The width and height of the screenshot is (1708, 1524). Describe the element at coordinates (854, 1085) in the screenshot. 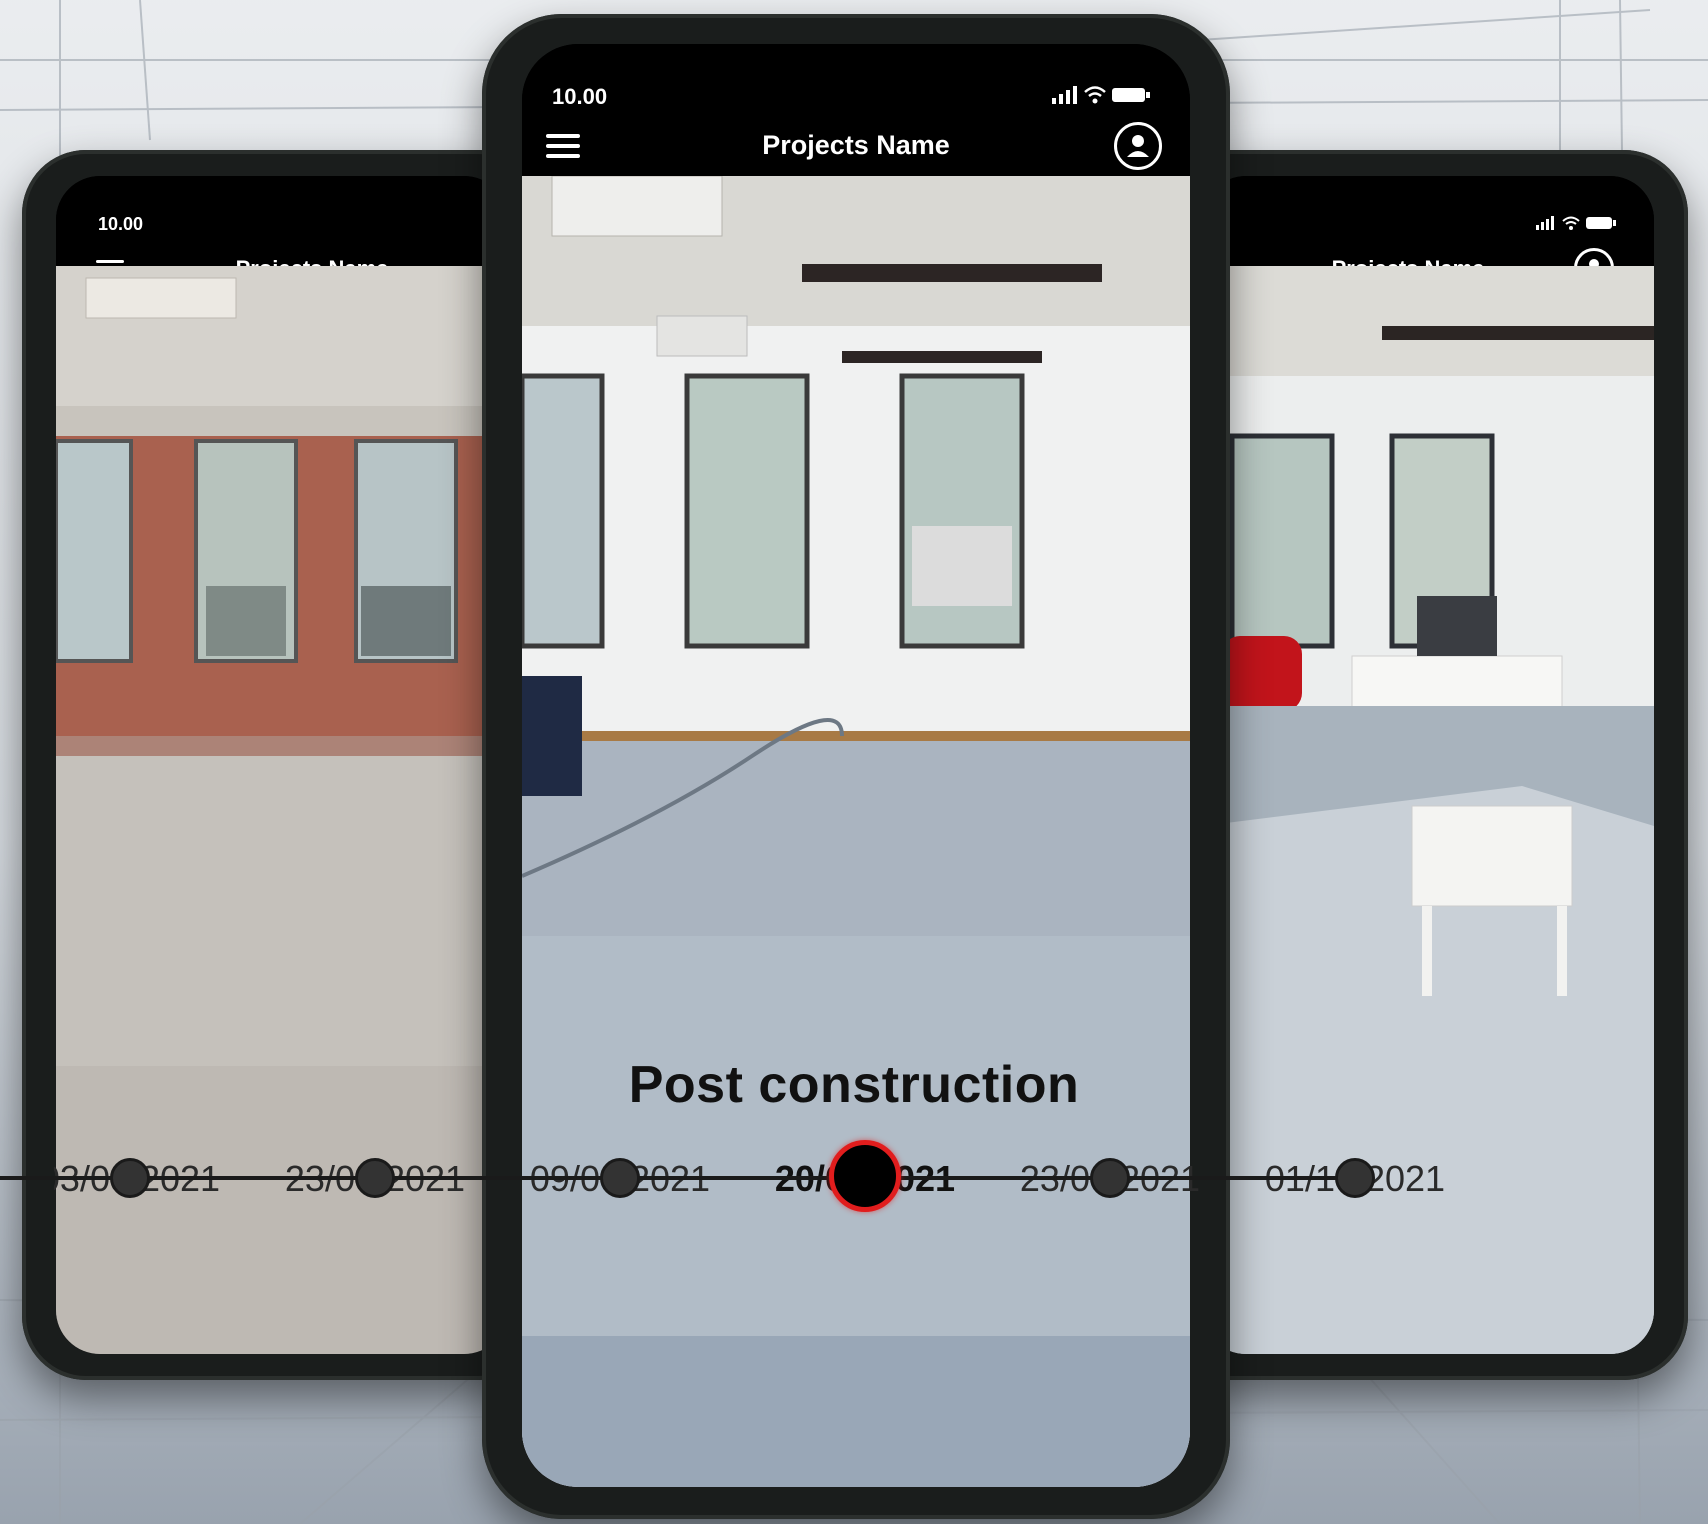

I see `current-stage-label: Post construction` at that location.